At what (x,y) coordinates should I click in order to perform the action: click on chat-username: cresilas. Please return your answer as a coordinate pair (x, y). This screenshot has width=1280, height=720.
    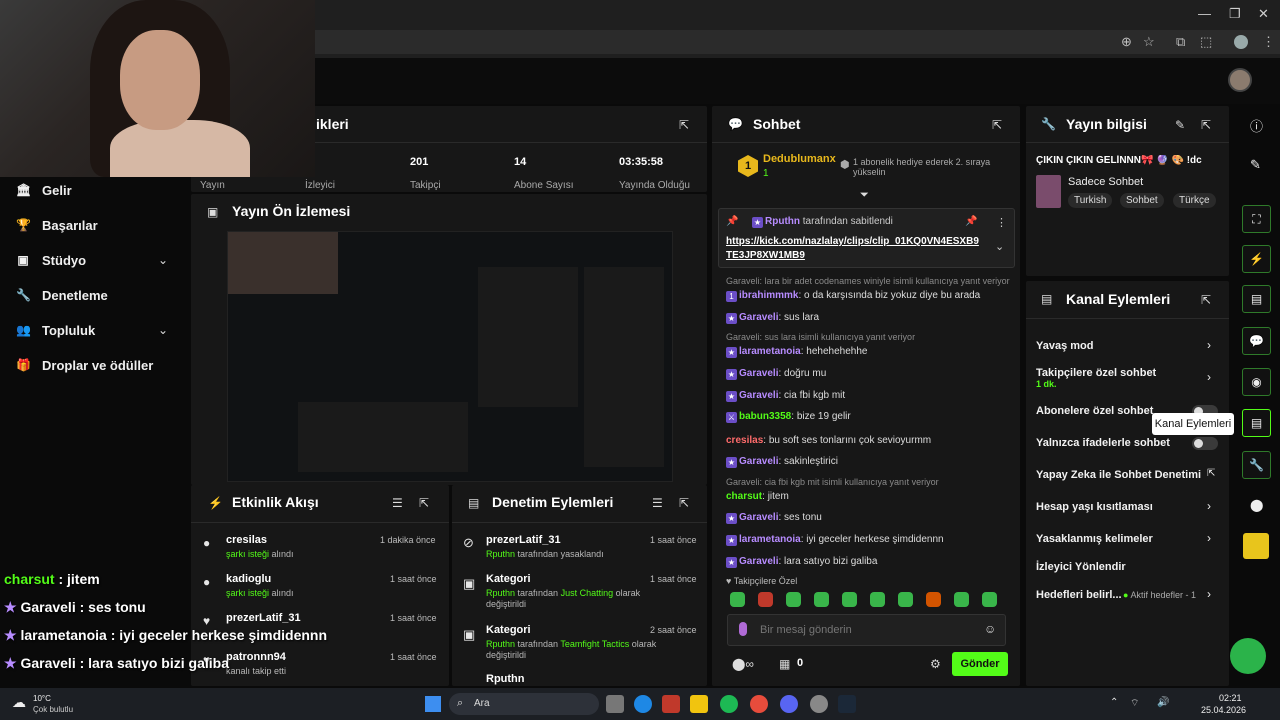
    Looking at the image, I should click on (744, 440).